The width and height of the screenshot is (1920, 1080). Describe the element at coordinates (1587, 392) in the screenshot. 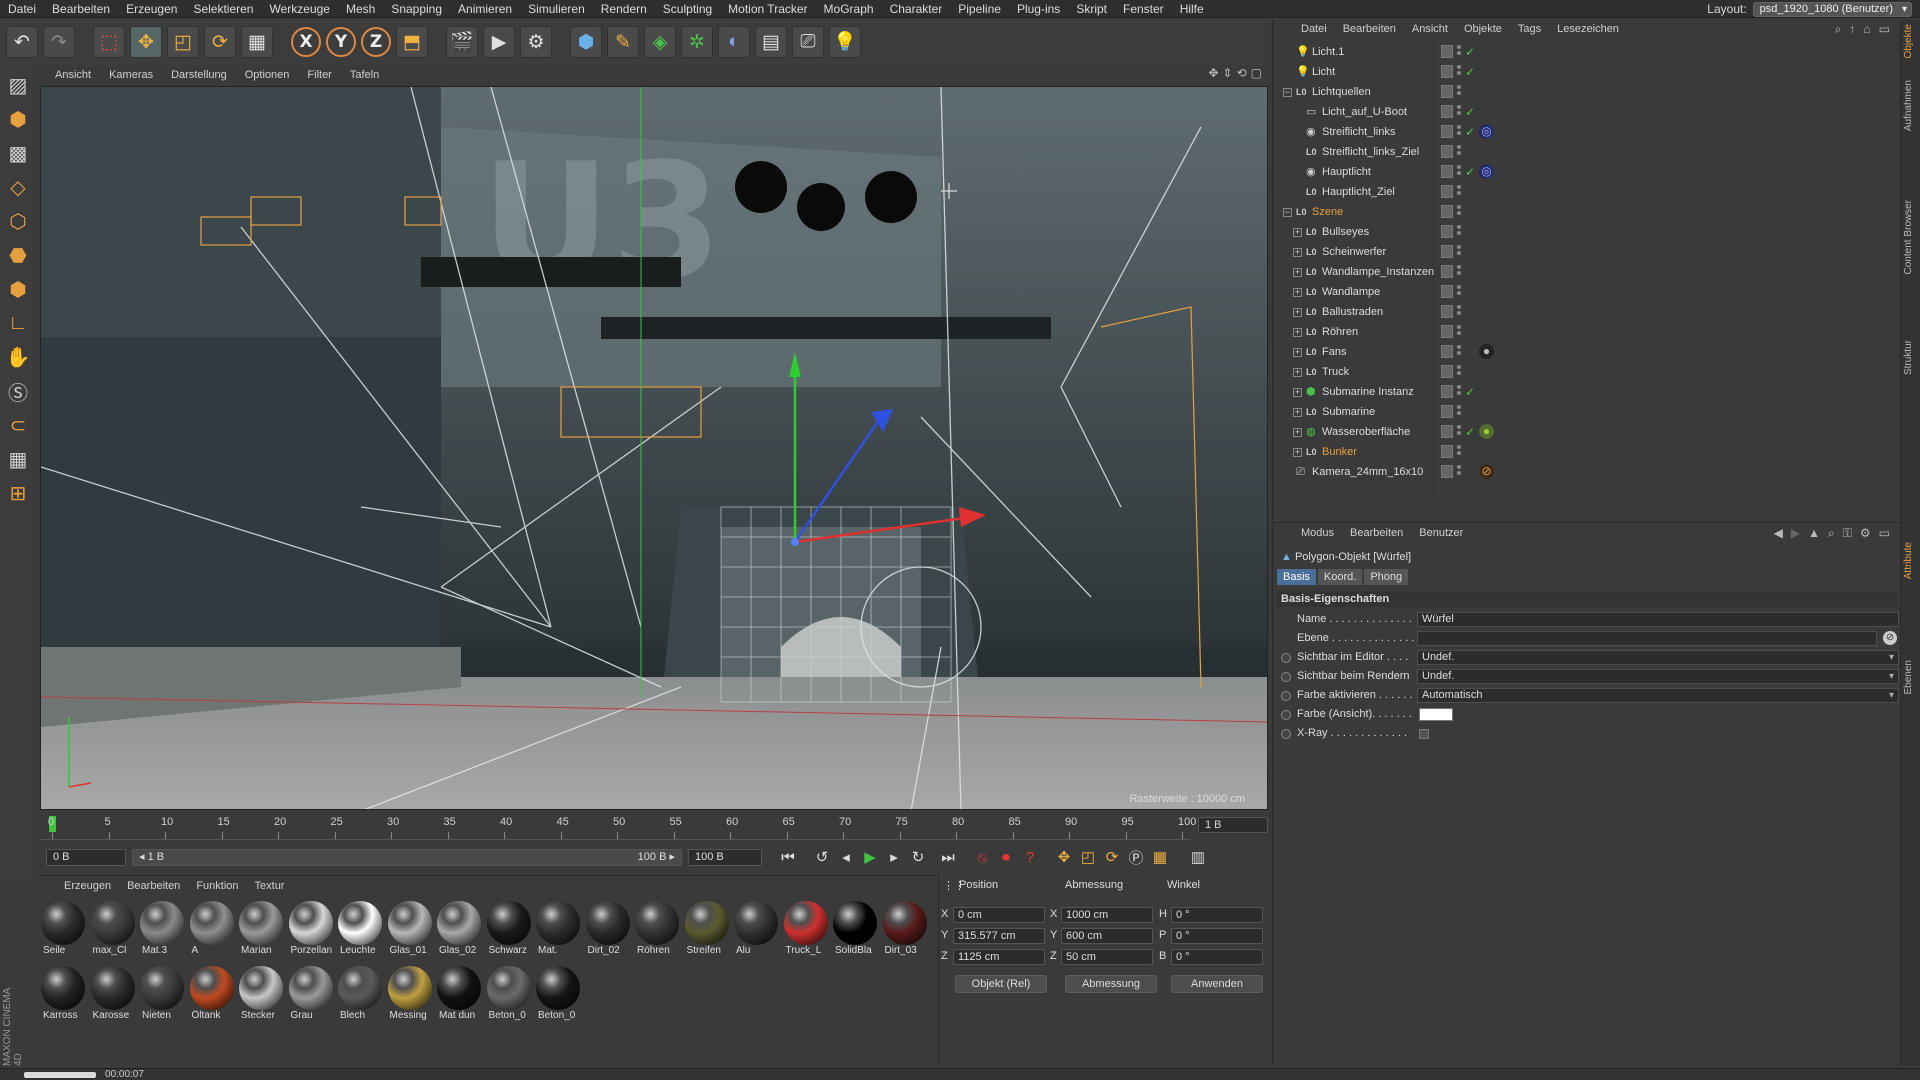

I see `object-row: + ⬢ Submarine Instanz ✓` at that location.